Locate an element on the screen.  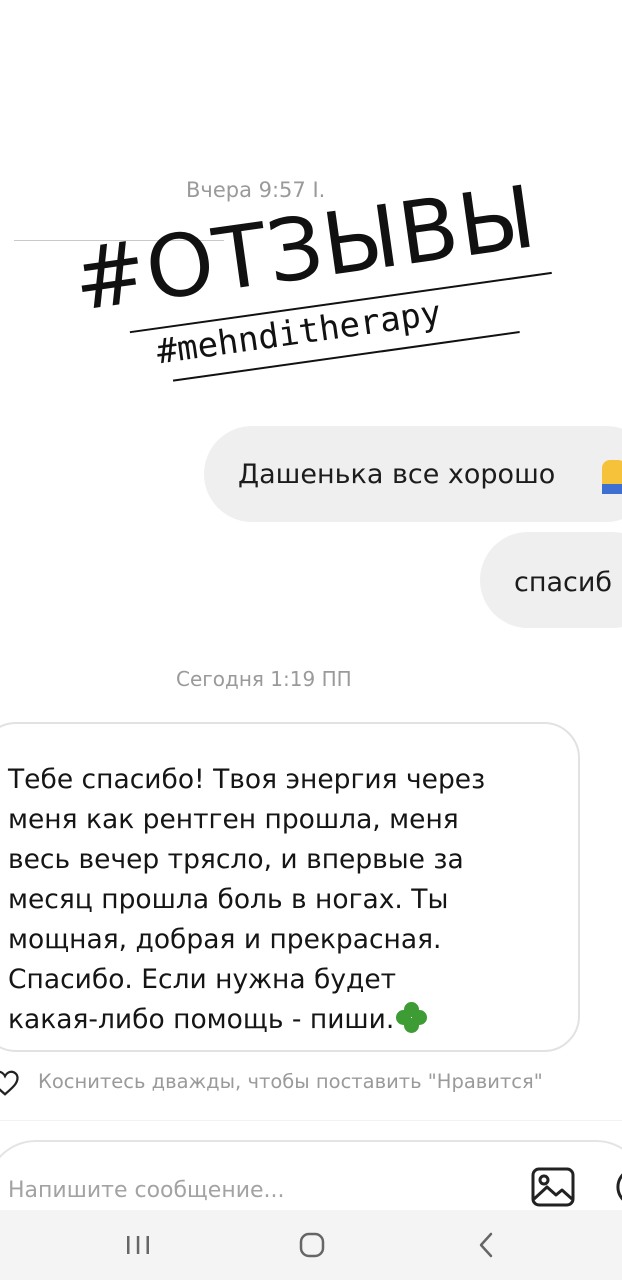
heart-icon is located at coordinates (10, 1083).